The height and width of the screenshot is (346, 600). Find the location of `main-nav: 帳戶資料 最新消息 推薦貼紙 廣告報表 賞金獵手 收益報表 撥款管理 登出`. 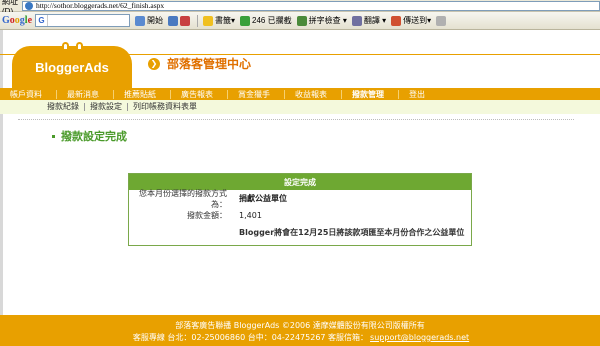

main-nav: 帳戶資料 最新消息 推薦貼紙 廣告報表 賞金獵手 收益報表 撥款管理 登出 is located at coordinates (300, 94).